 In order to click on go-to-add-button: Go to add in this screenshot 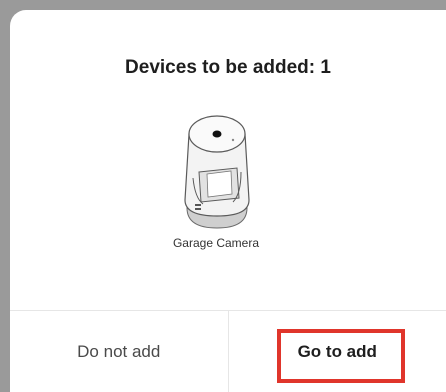, I will do `click(337, 351)`.